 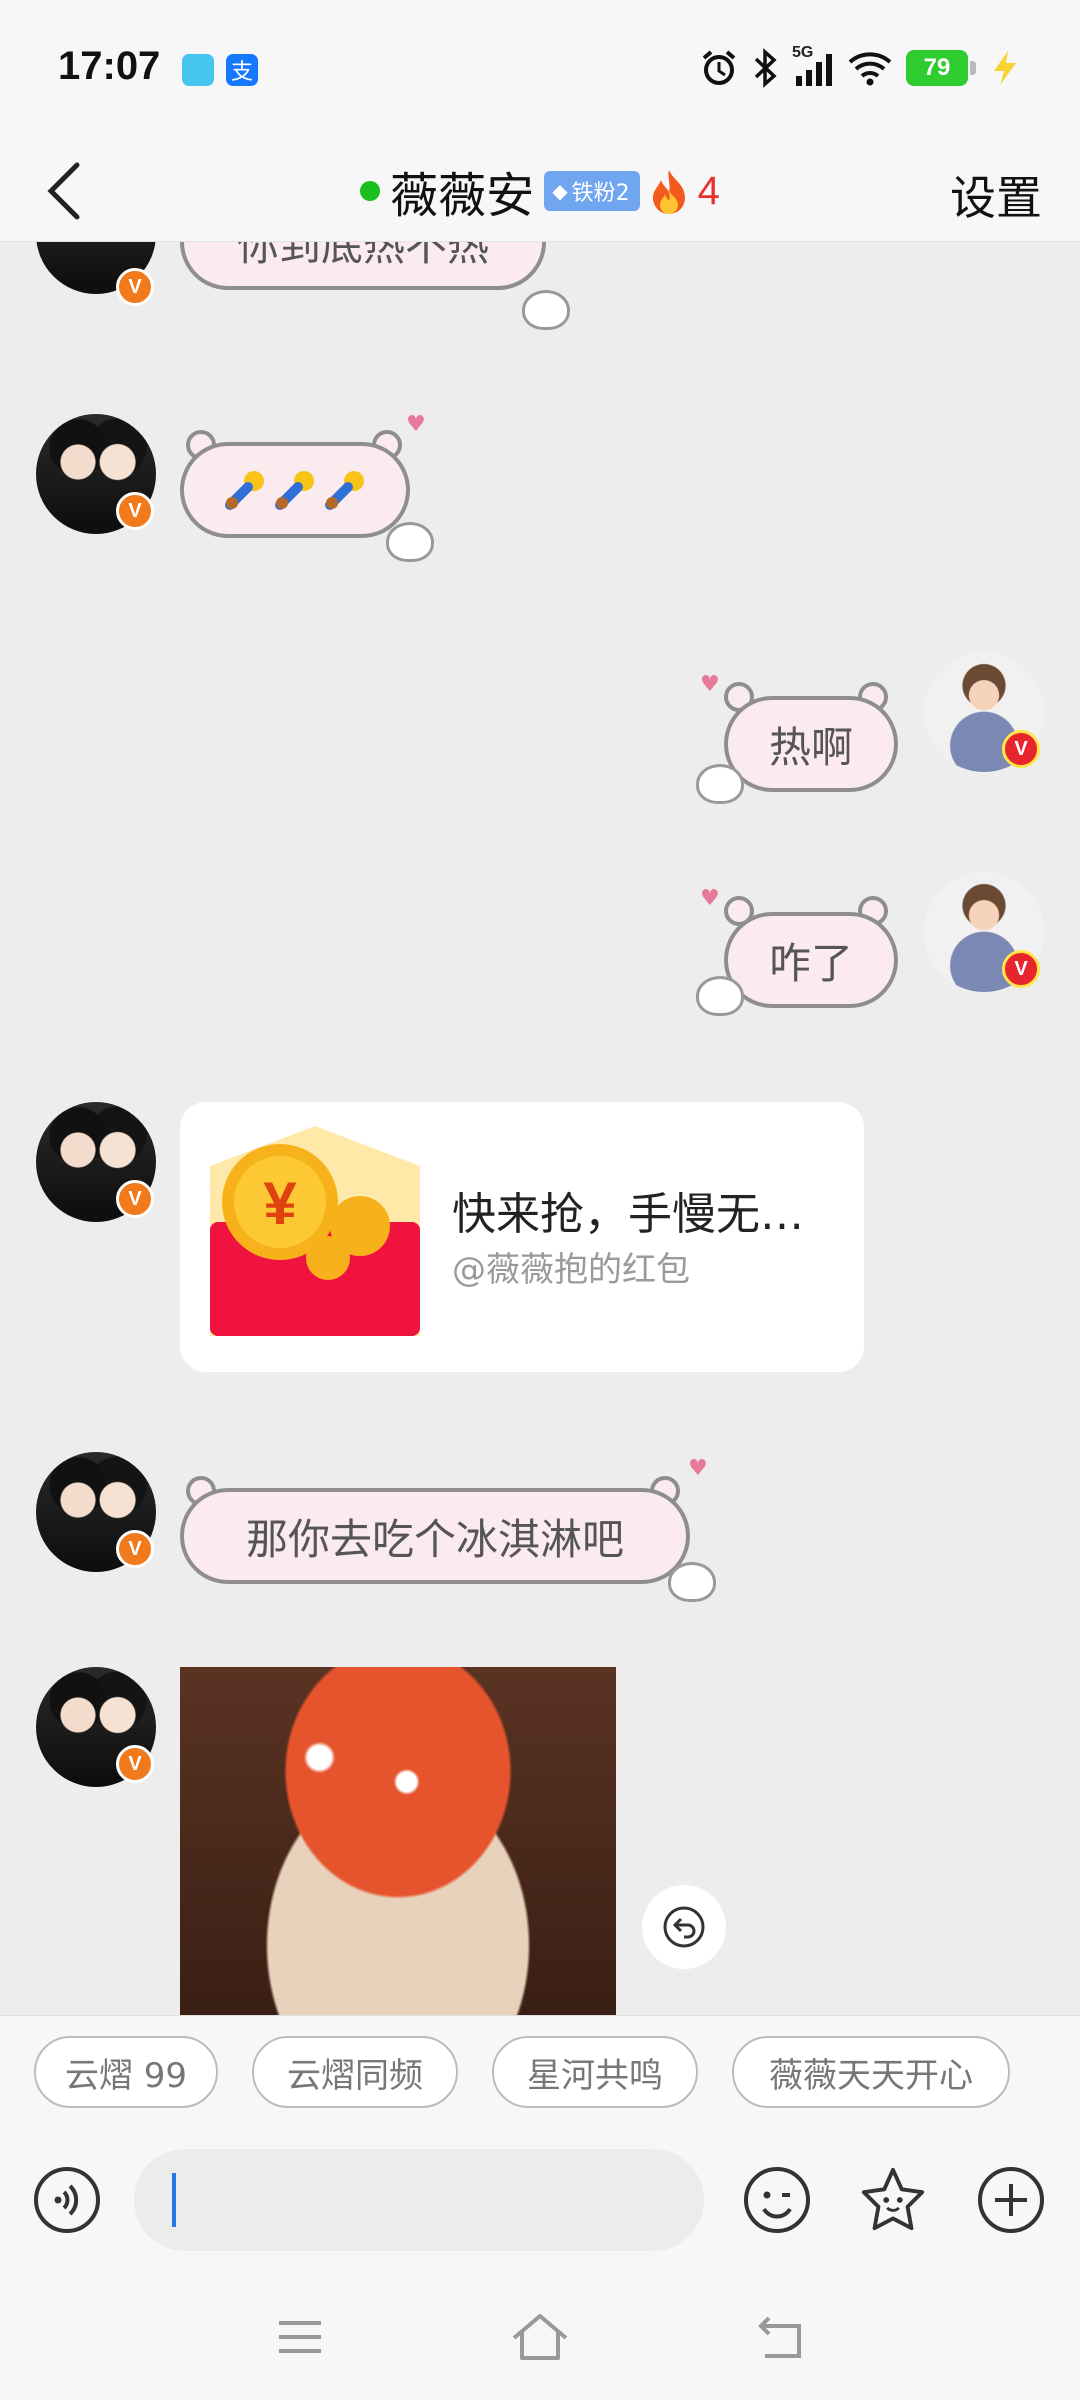 I want to click on status-time: 17:07, so click(x=109, y=66).